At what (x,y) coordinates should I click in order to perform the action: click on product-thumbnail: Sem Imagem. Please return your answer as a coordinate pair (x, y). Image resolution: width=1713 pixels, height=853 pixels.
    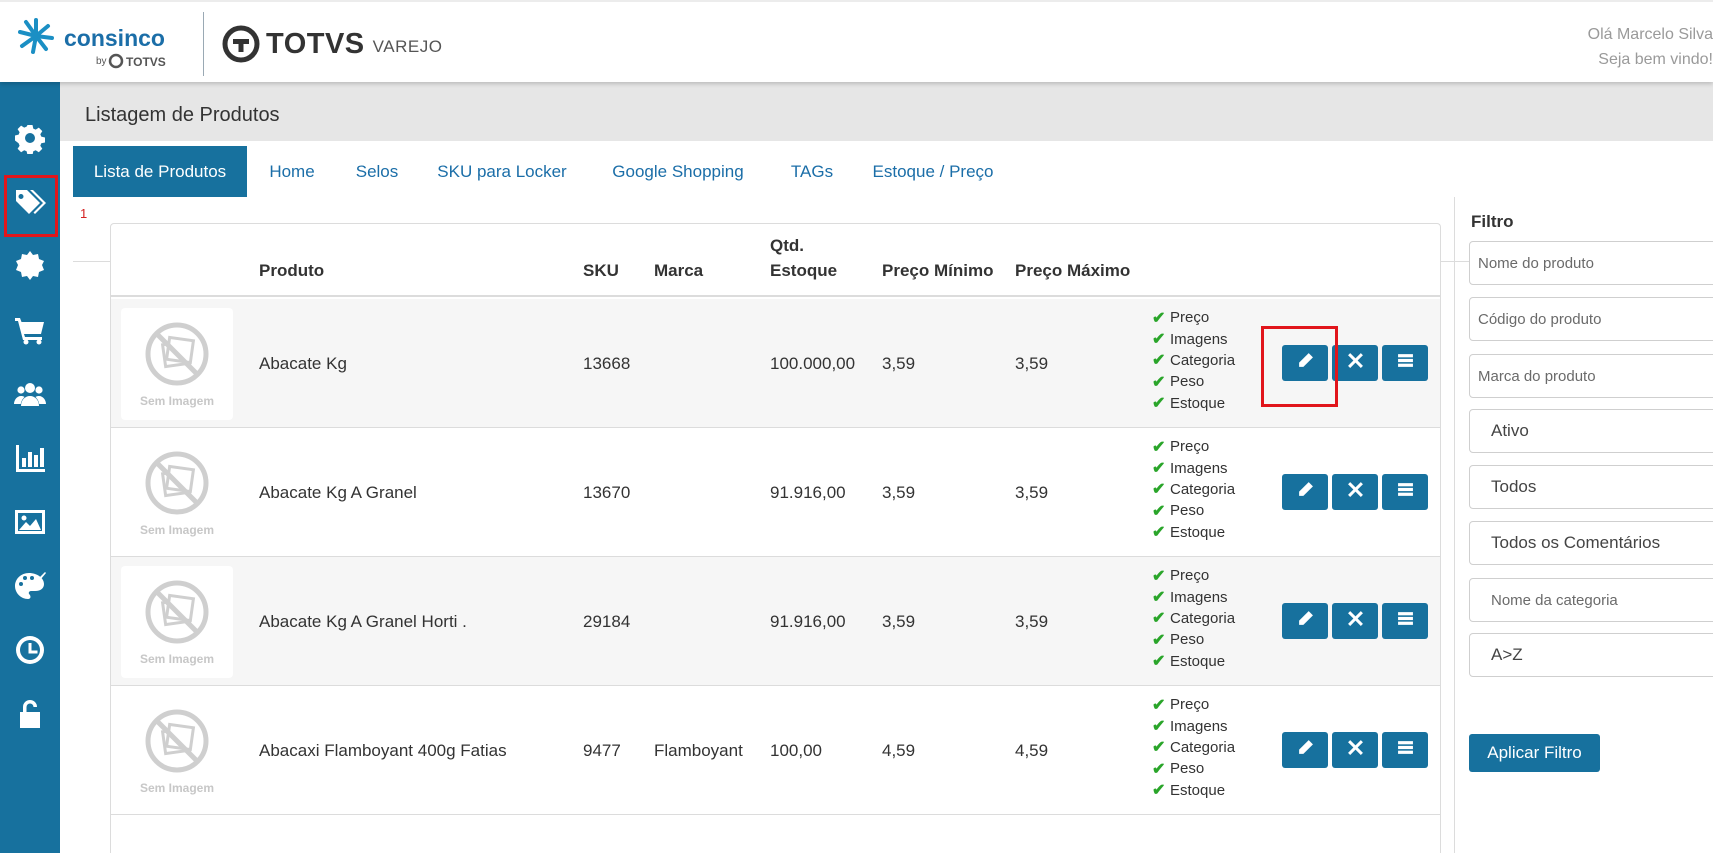
    Looking at the image, I should click on (177, 364).